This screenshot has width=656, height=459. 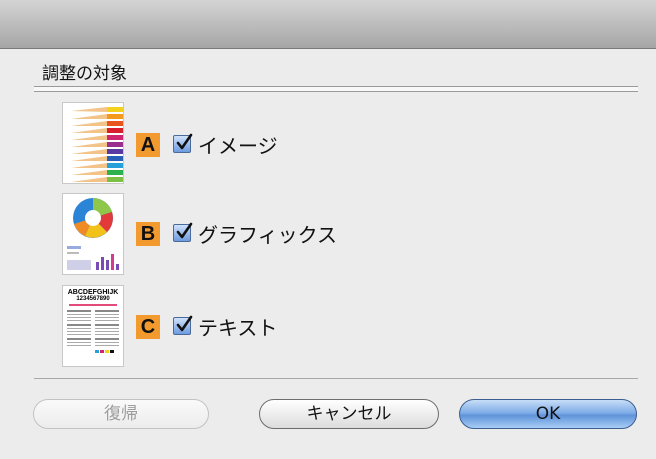 What do you see at coordinates (267, 233) in the screenshot?
I see `graphics-label: グラフィックス` at bounding box center [267, 233].